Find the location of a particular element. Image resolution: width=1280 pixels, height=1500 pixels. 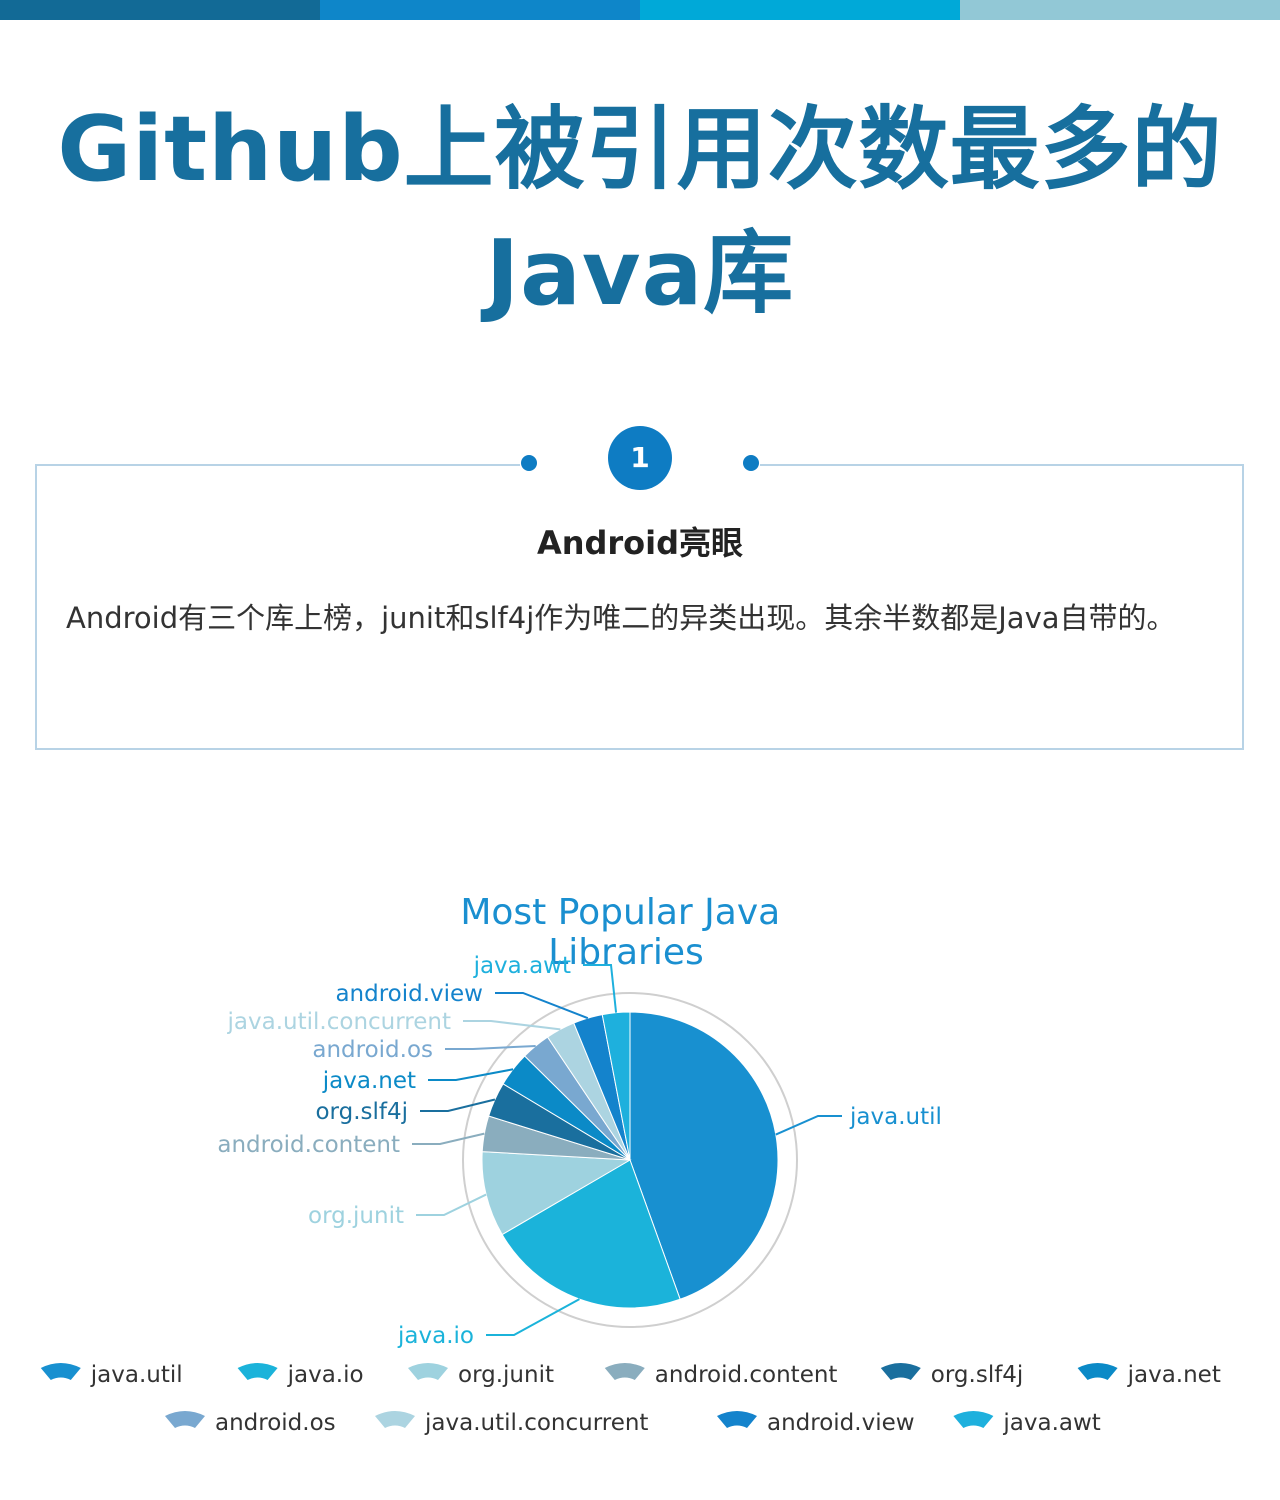

legend-item-org-slf4j: org.slf4j is located at coordinates (952, 1375).